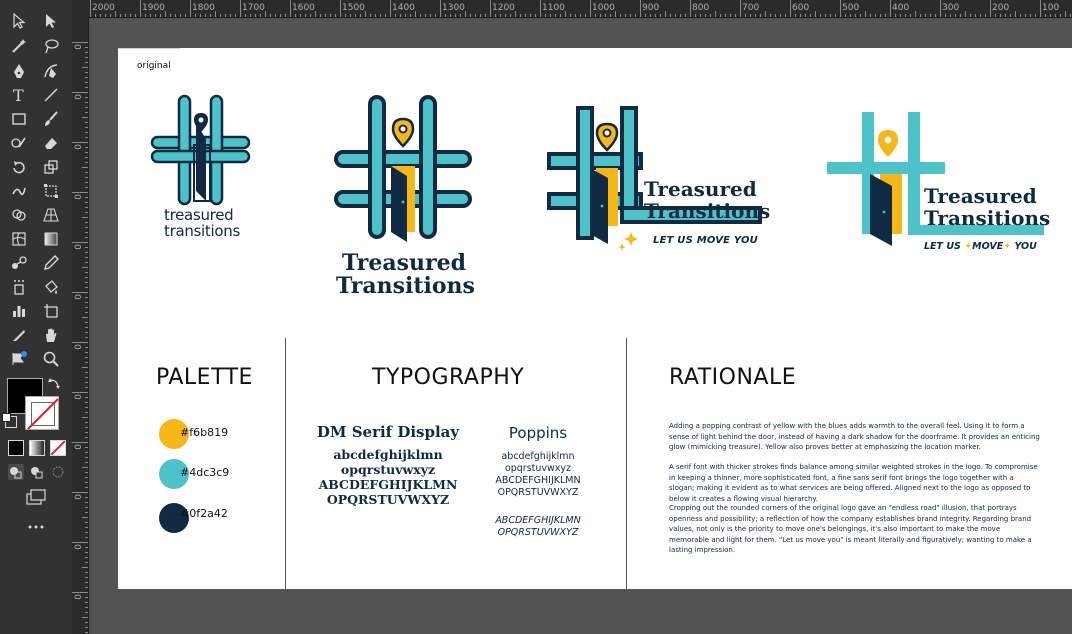 The width and height of the screenshot is (1072, 634). Describe the element at coordinates (403, 169) in the screenshot. I see `logo-stacked` at that location.